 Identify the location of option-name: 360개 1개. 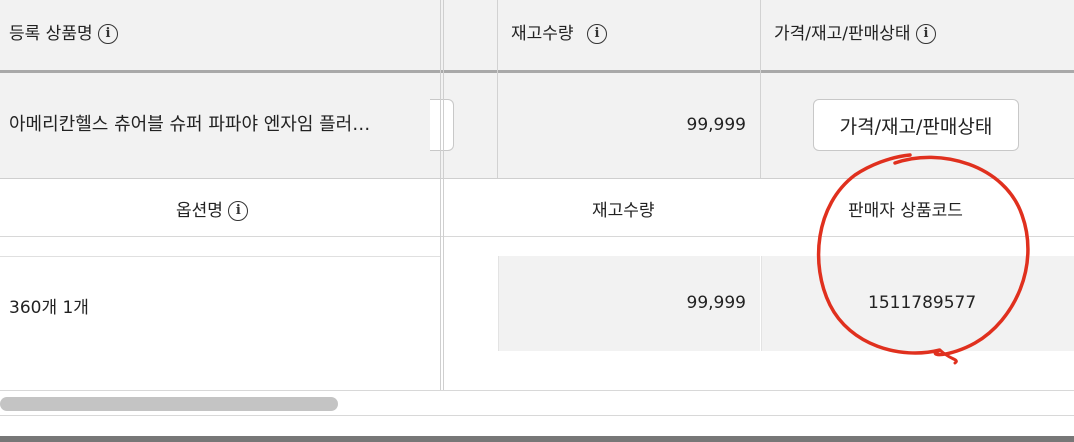
(49, 308).